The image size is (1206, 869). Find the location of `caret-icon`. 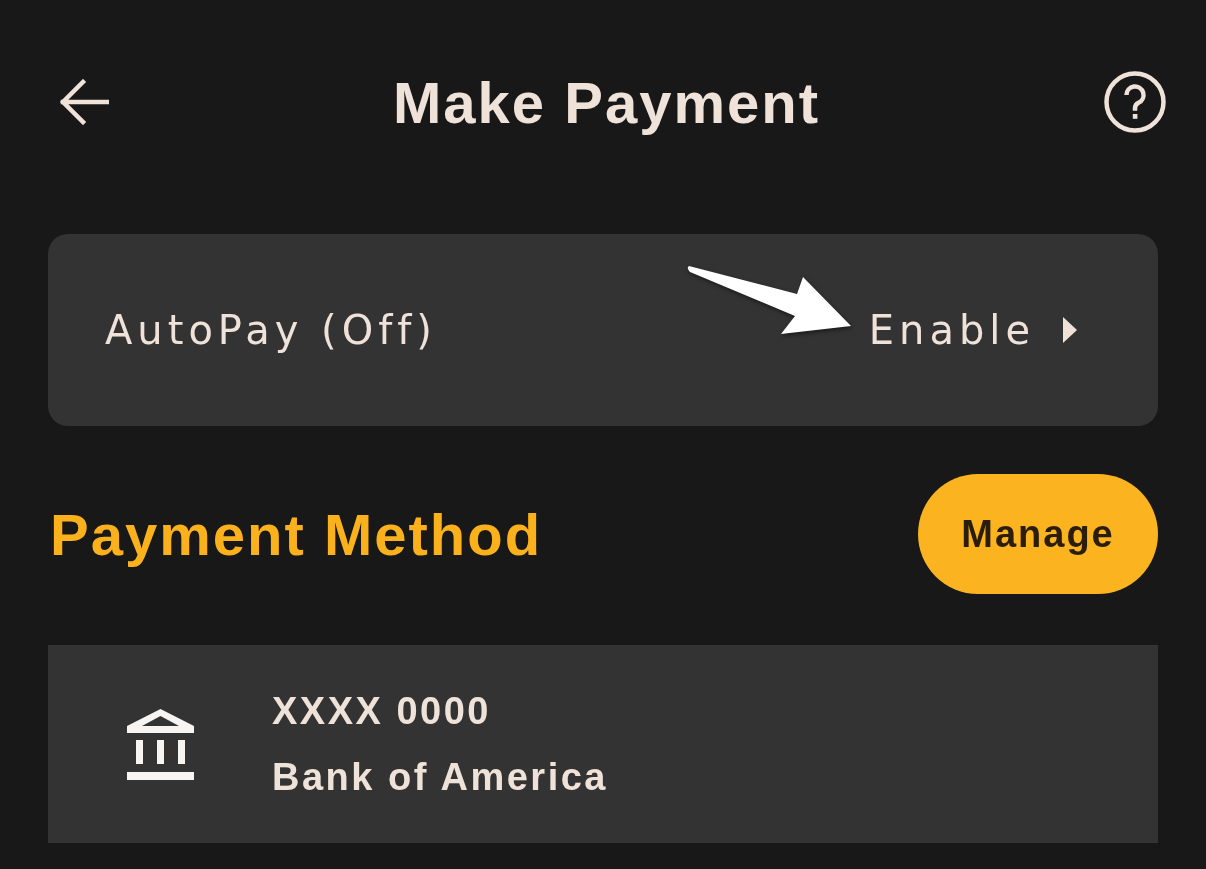

caret-icon is located at coordinates (1070, 330).